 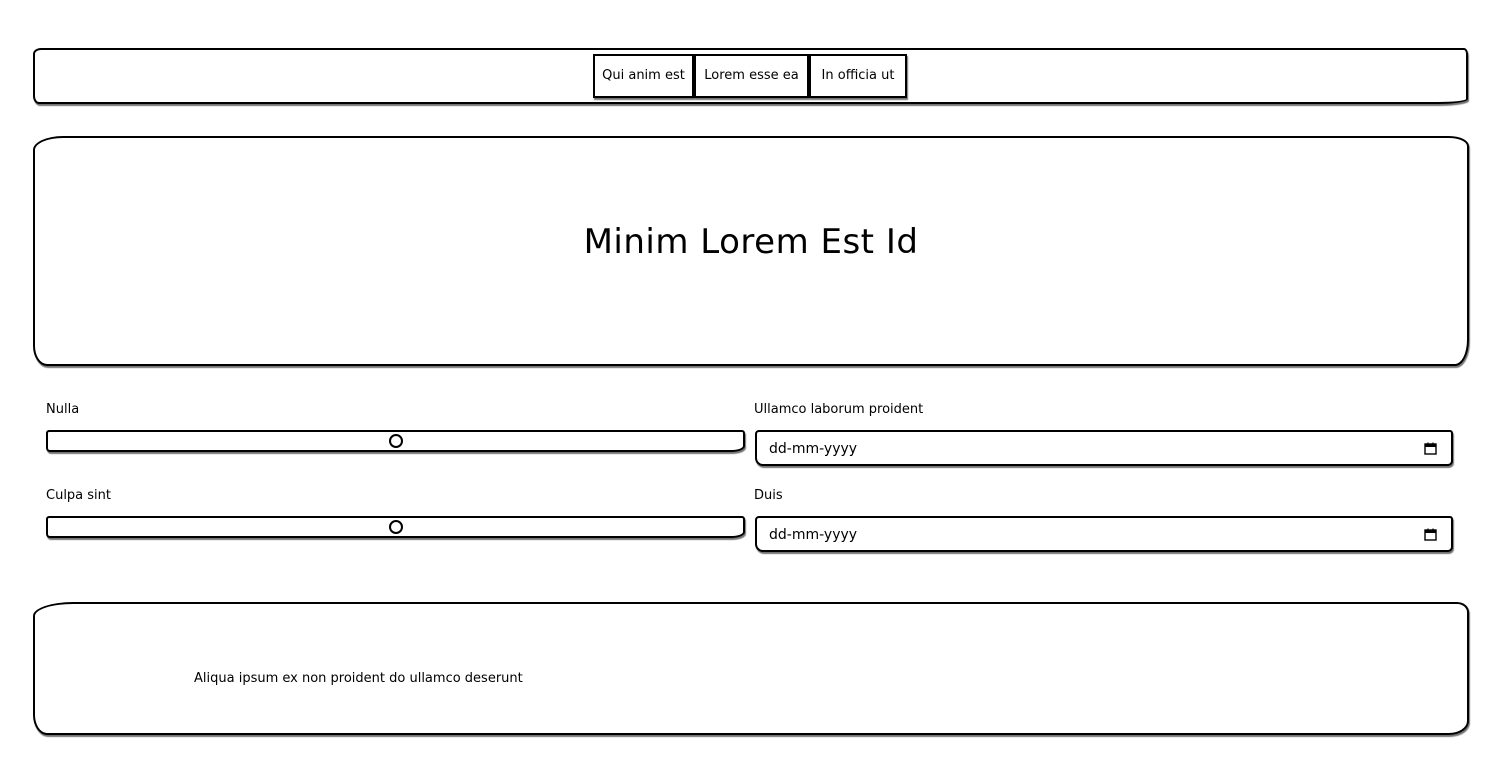 What do you see at coordinates (63, 409) in the screenshot?
I see `nulla-label: Nulla` at bounding box center [63, 409].